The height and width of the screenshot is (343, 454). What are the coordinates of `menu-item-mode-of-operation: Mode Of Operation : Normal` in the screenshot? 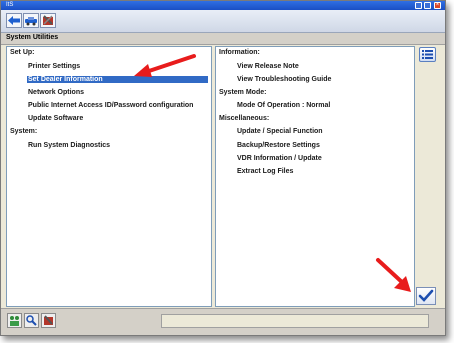 It's located at (283, 105).